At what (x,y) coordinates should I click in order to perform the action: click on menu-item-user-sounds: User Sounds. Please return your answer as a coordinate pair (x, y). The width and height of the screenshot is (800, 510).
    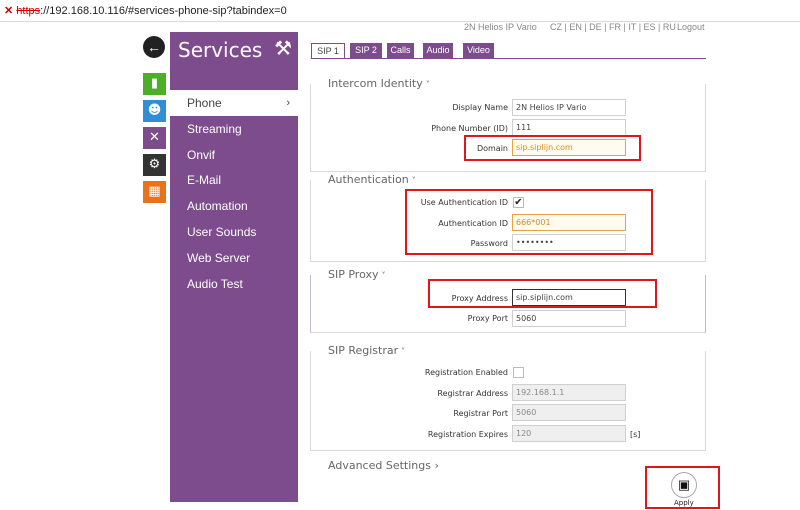
    Looking at the image, I should click on (234, 232).